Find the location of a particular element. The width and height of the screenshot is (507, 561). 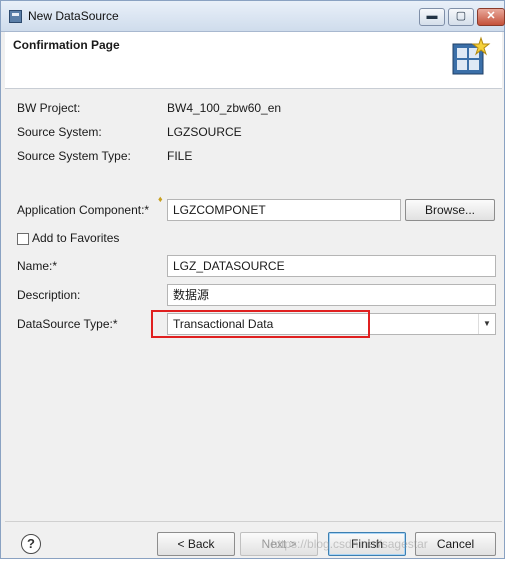

bw-project-value: BW4_100_zbw60_en is located at coordinates (224, 108).